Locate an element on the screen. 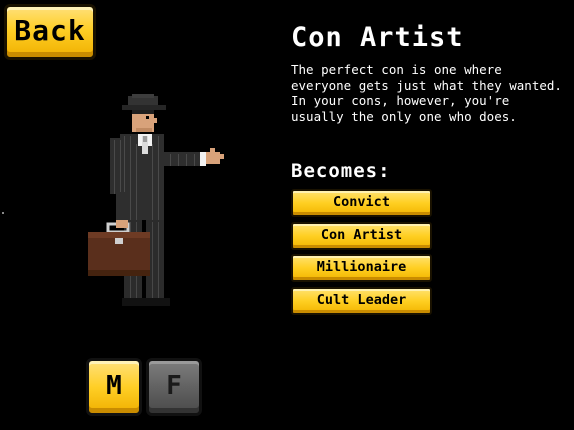  back-button-label: Back is located at coordinates (50, 30).